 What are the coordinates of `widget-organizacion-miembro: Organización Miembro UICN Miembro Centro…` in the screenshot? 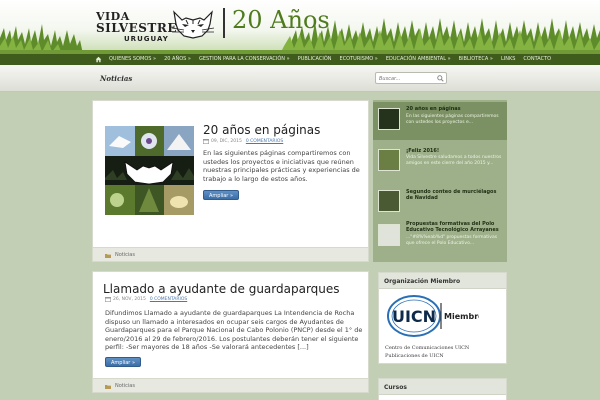 It's located at (442, 318).